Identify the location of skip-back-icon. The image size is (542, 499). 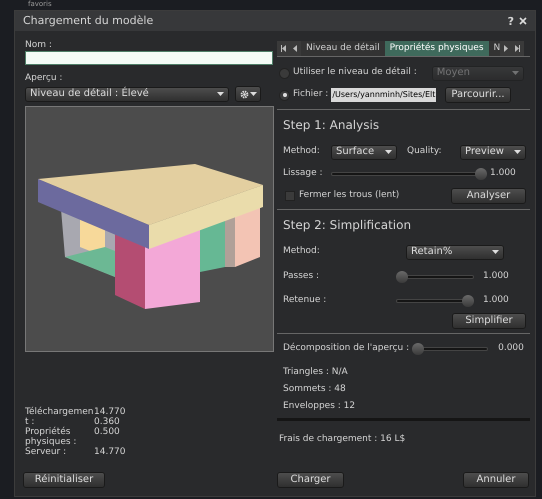
(283, 48).